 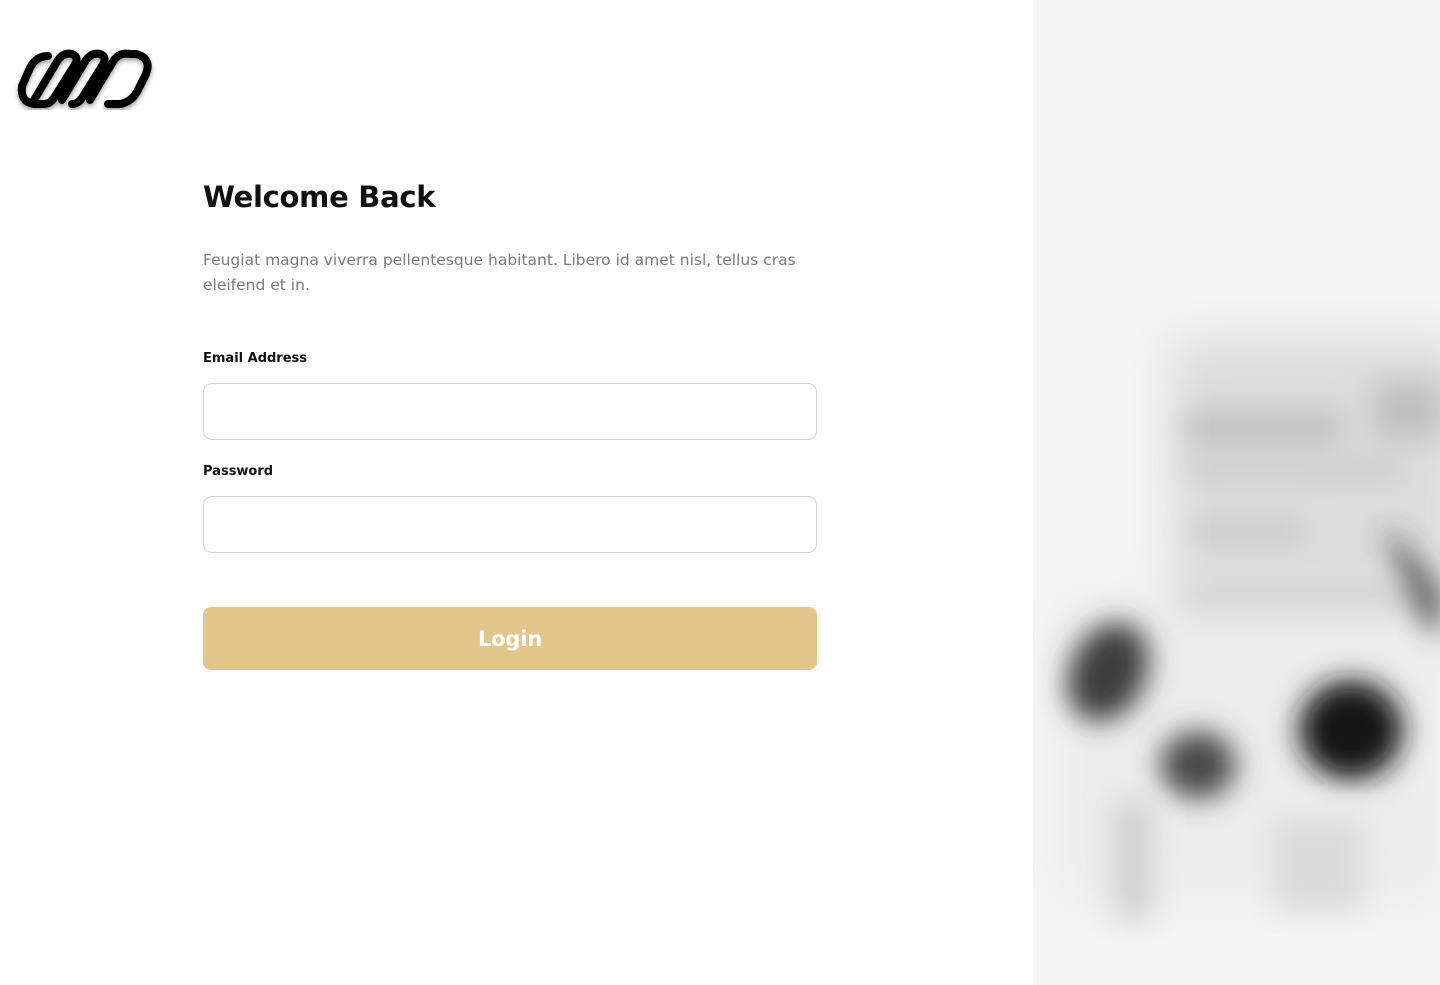 What do you see at coordinates (238, 471) in the screenshot?
I see `password-label: Password` at bounding box center [238, 471].